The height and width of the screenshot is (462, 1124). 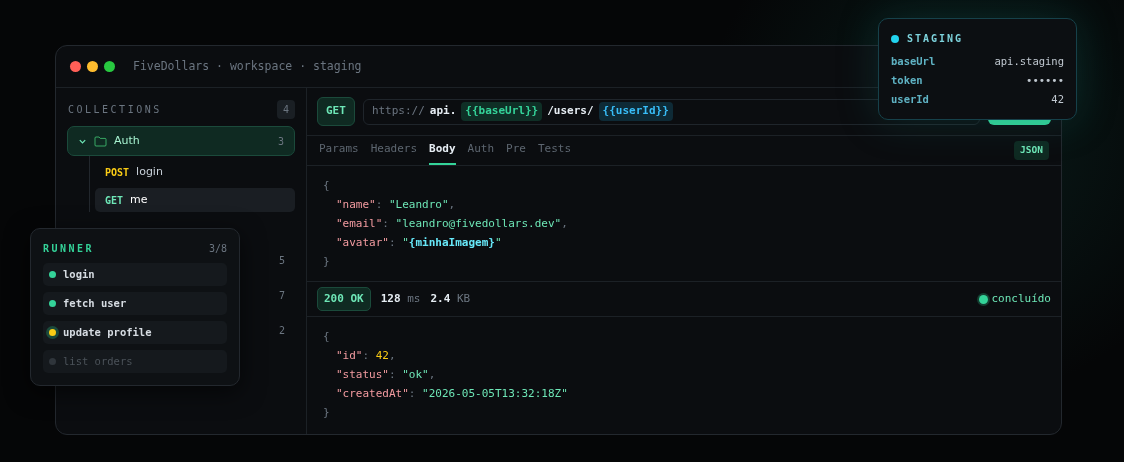 I want to click on minimize-icon, so click(x=92, y=66).